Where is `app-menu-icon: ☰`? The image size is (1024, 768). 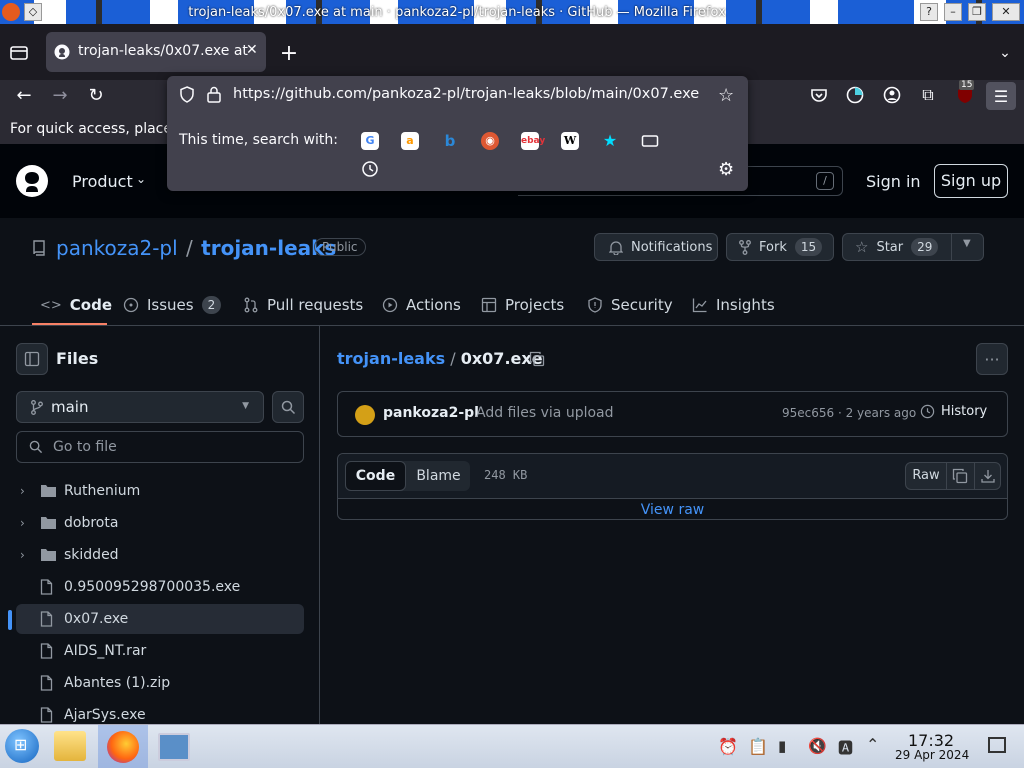 app-menu-icon: ☰ is located at coordinates (1001, 96).